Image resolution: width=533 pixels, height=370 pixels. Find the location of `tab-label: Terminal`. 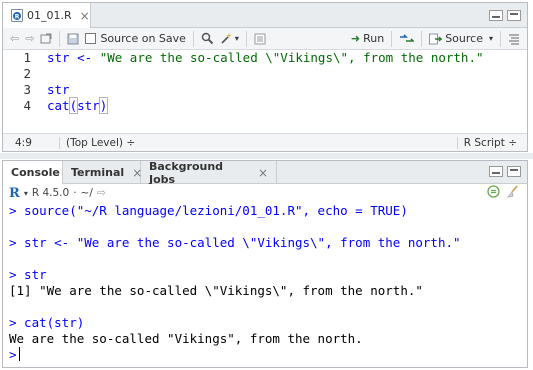

tab-label: Terminal is located at coordinates (98, 172).